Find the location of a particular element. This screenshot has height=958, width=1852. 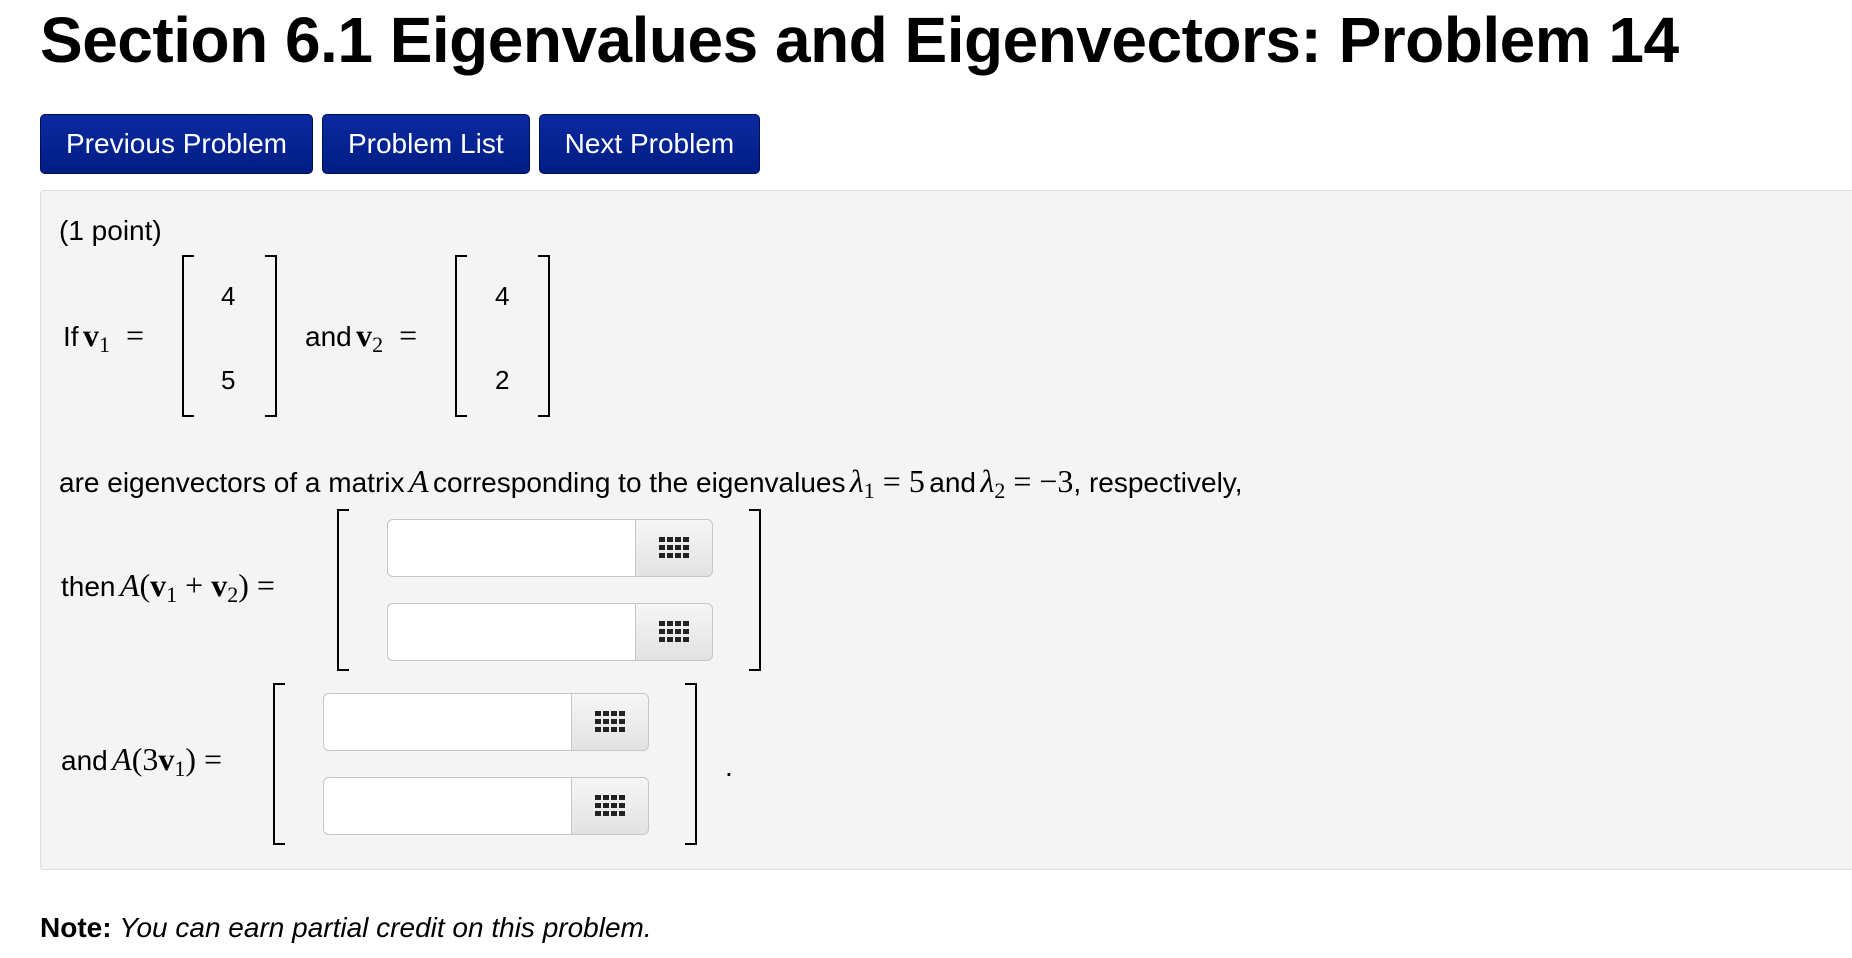

v1-symbol: v1 = is located at coordinates (114, 337).